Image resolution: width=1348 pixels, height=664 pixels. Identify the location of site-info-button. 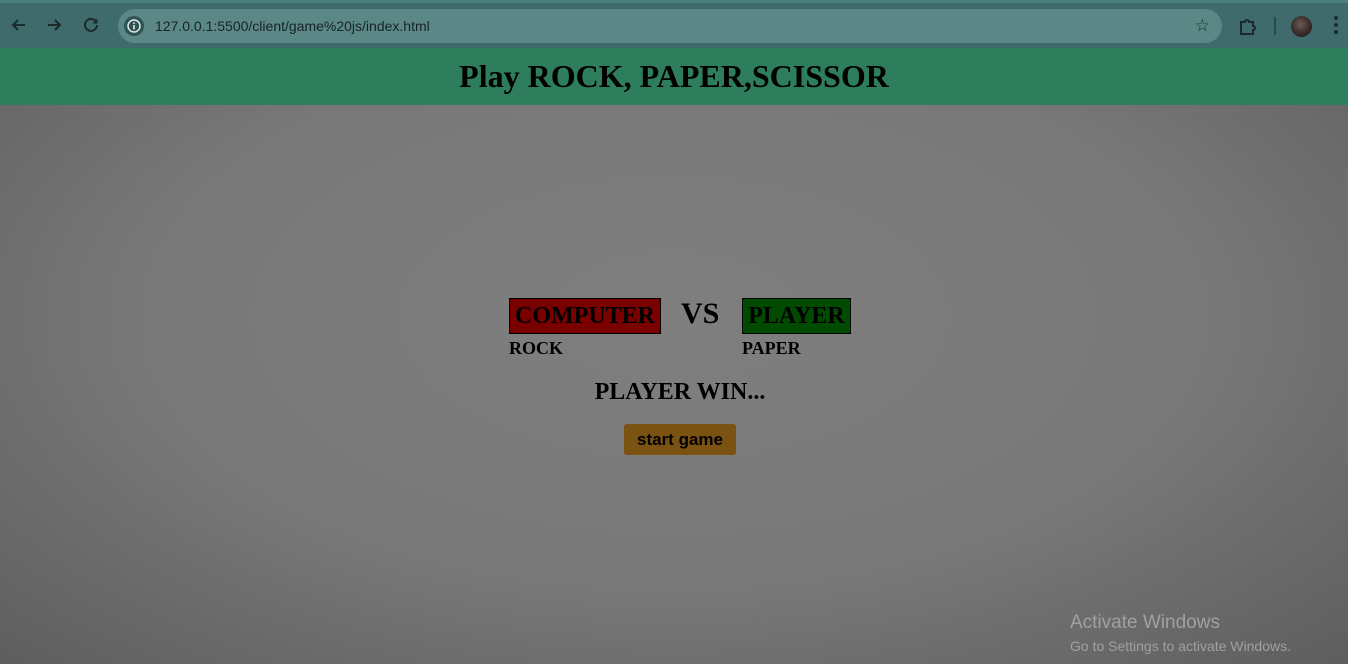
(134, 26).